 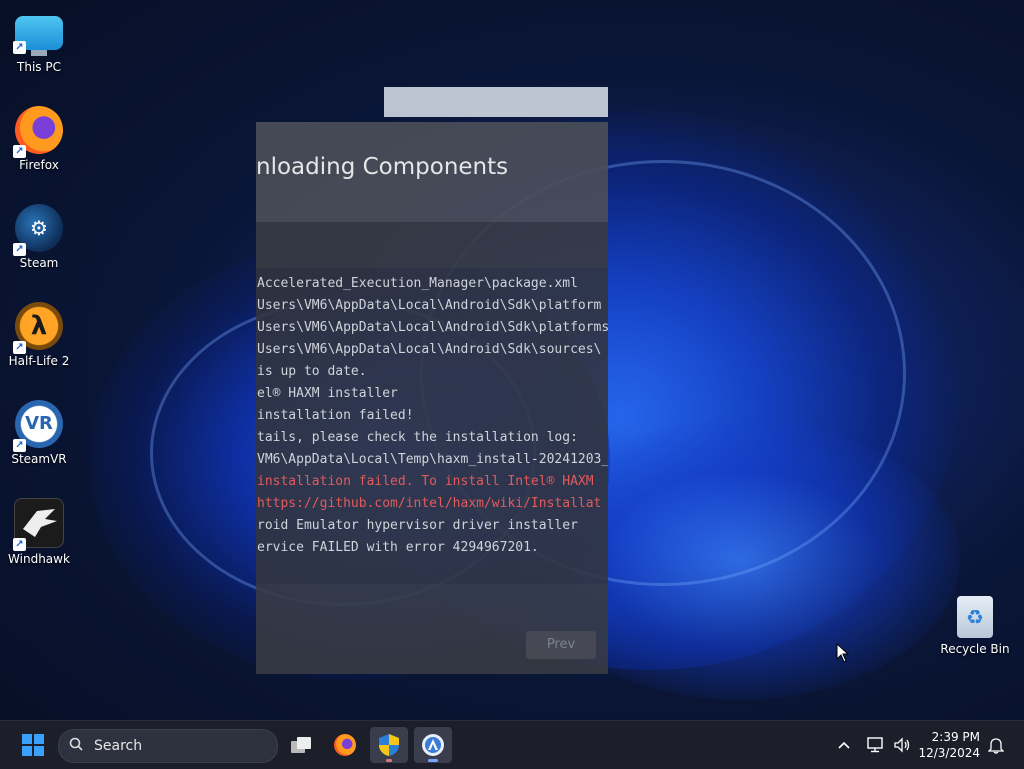 What do you see at coordinates (949, 753) in the screenshot?
I see `clock-date: 12/3/2024` at bounding box center [949, 753].